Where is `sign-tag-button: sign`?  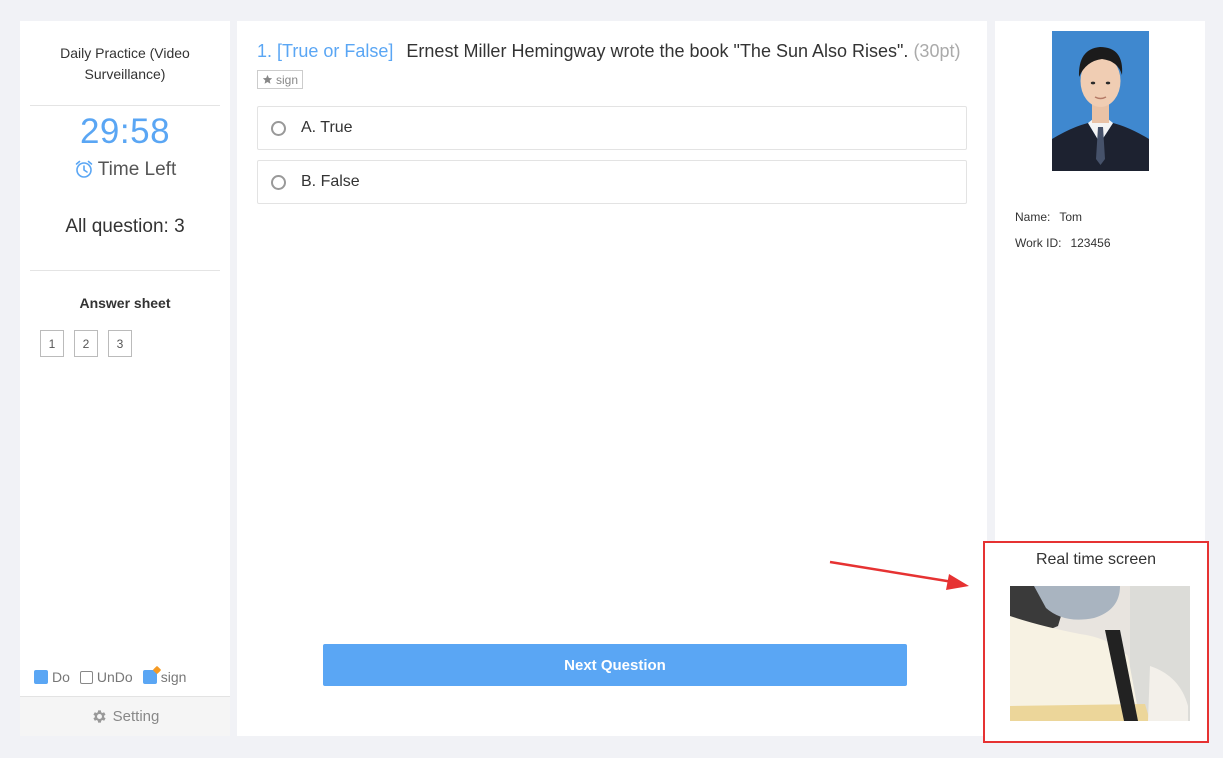
sign-tag-button: sign is located at coordinates (280, 79).